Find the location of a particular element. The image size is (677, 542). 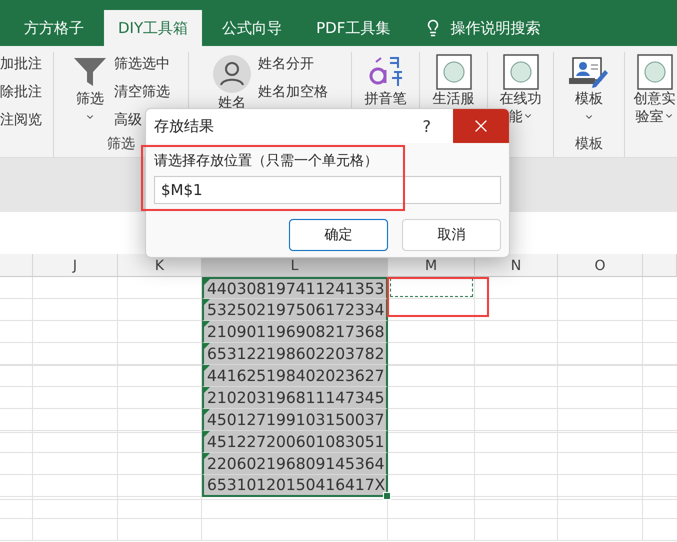

dialog-title: 存放结果 is located at coordinates (184, 126).